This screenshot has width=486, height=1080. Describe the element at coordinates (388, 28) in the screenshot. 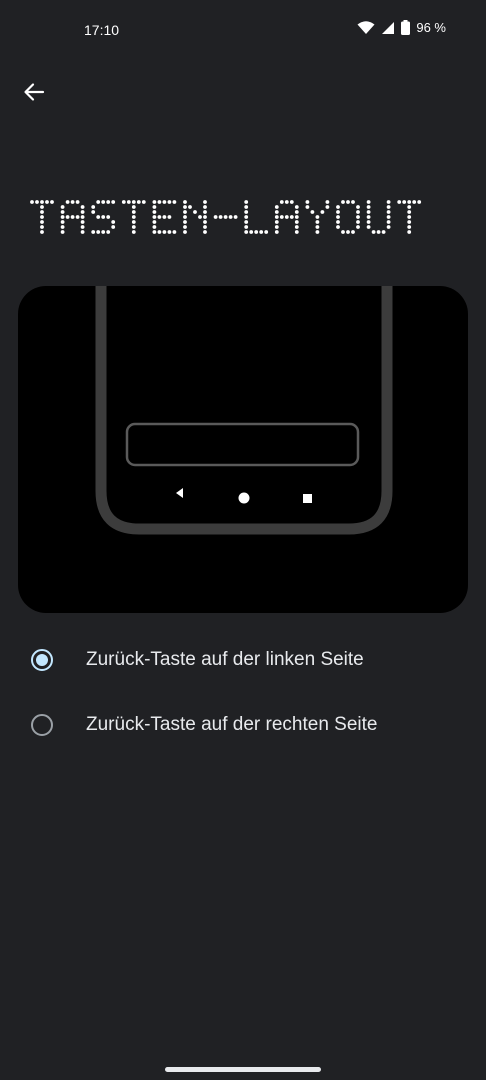

I see `signal-icon` at that location.